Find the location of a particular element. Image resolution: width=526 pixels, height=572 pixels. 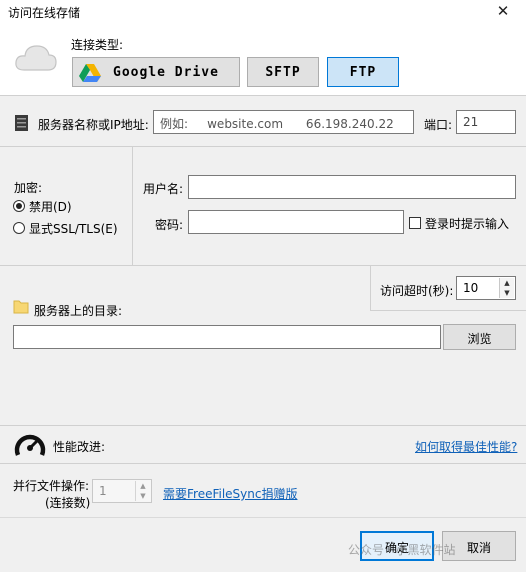

window-title: 访问在线存储 is located at coordinates (44, 13).